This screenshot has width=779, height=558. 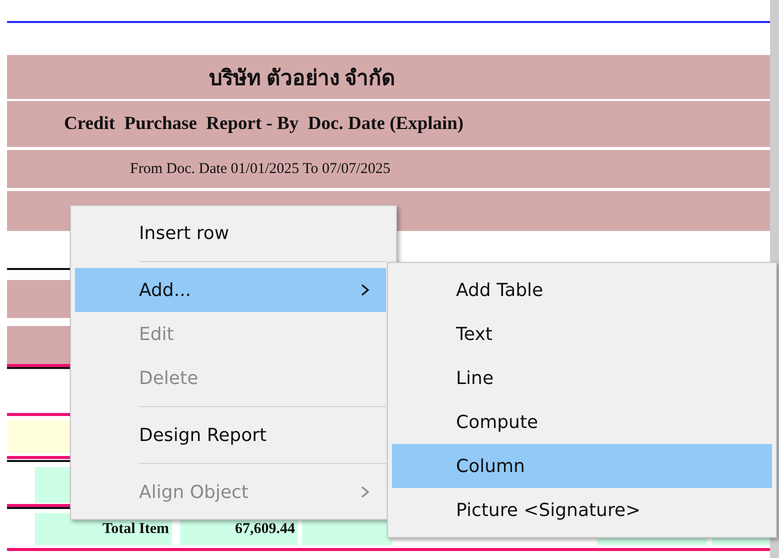 What do you see at coordinates (582, 334) in the screenshot?
I see `menu-item: Text` at bounding box center [582, 334].